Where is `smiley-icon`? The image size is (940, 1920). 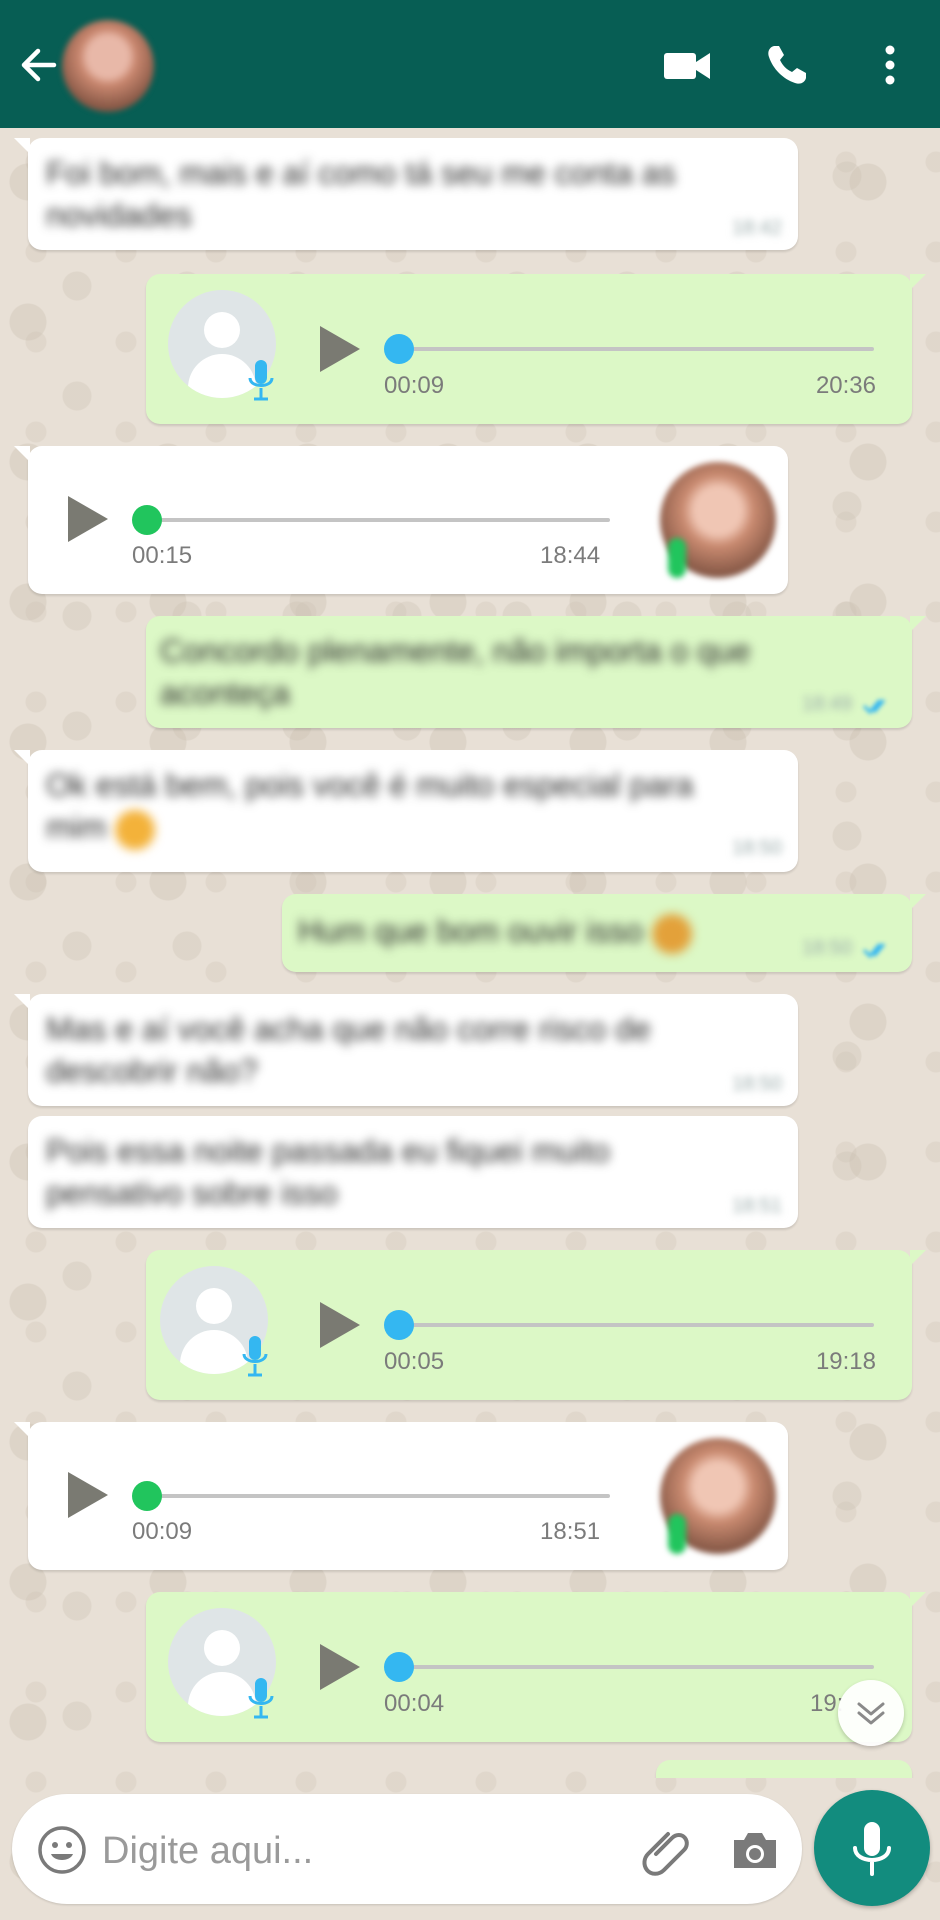 smiley-icon is located at coordinates (62, 1850).